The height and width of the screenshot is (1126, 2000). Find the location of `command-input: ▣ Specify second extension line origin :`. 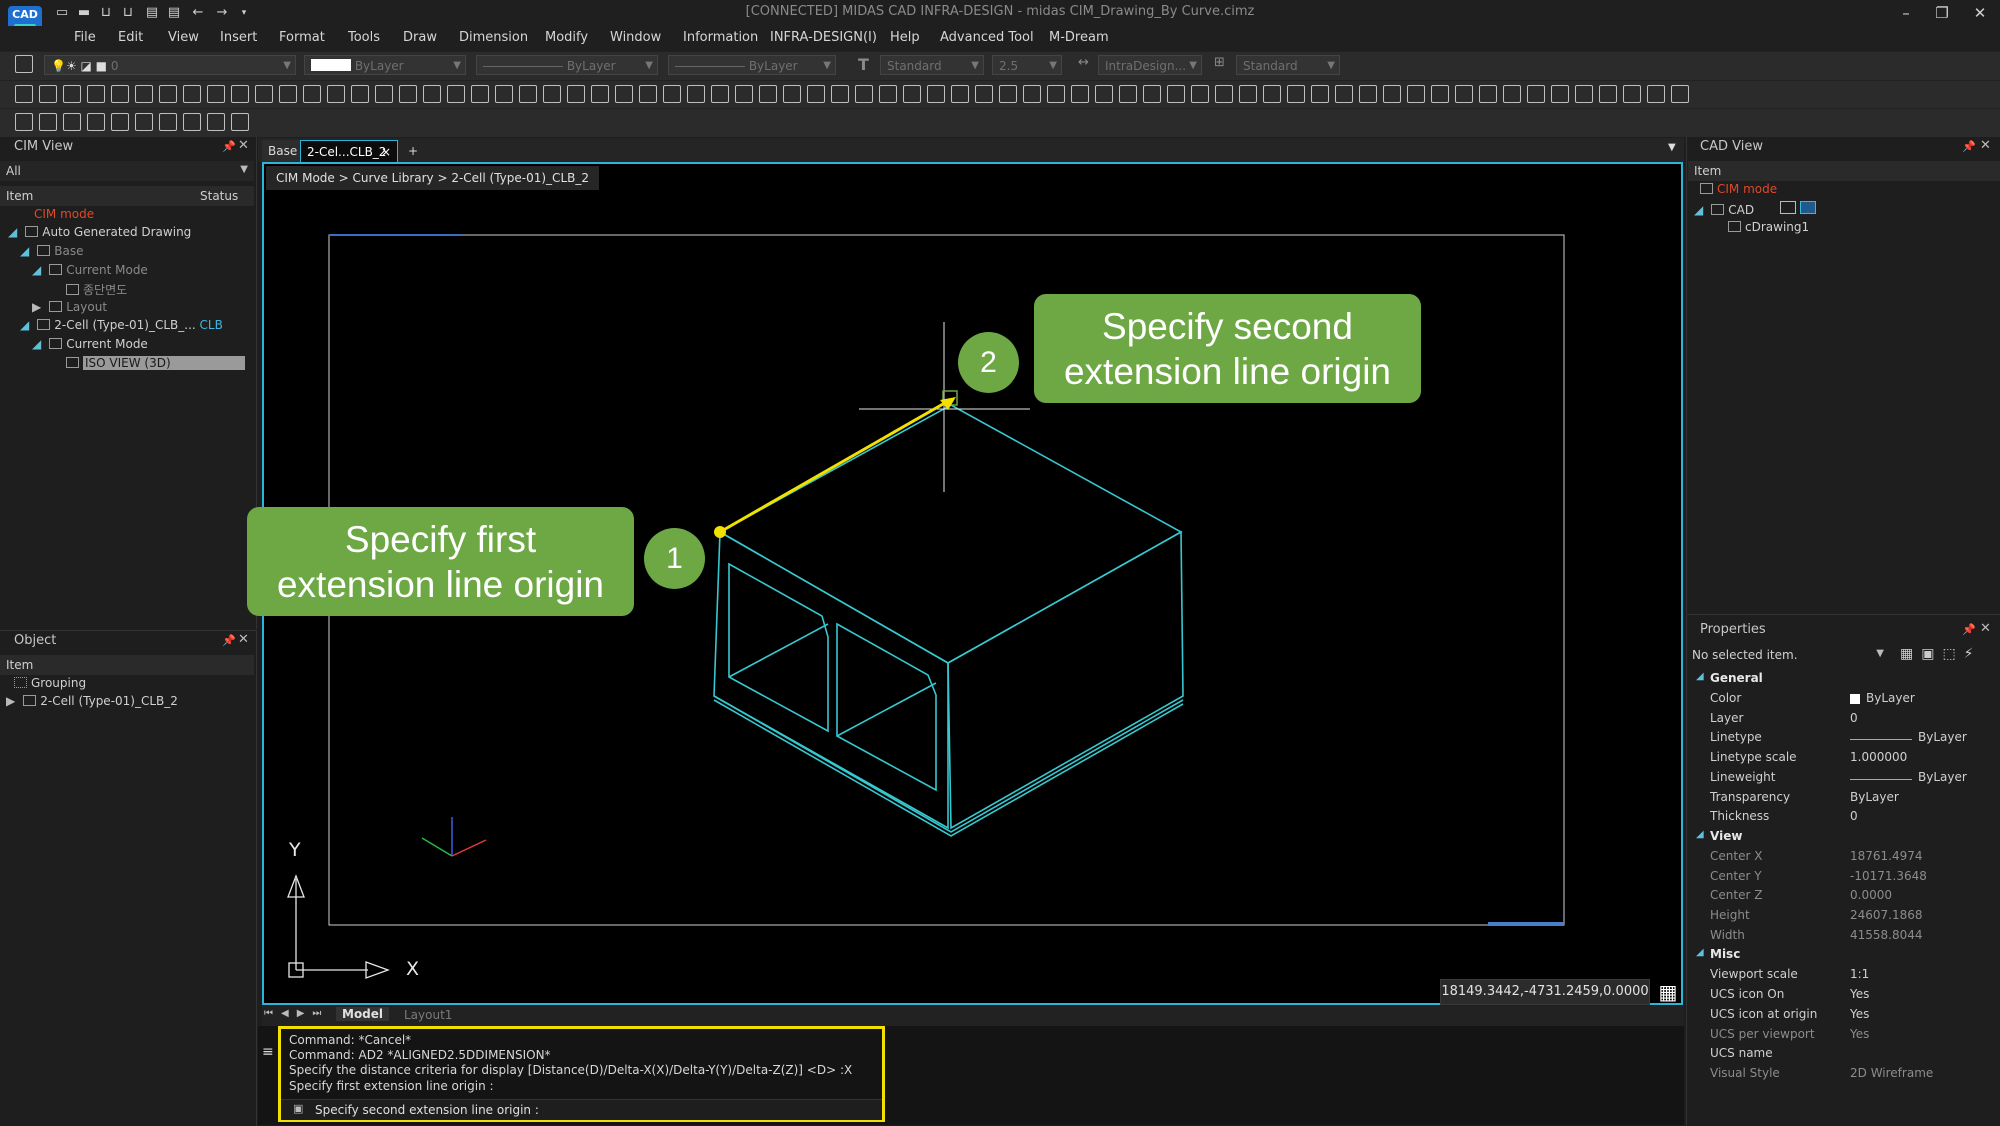

command-input: ▣ Specify second extension line origin : is located at coordinates (581, 1109).